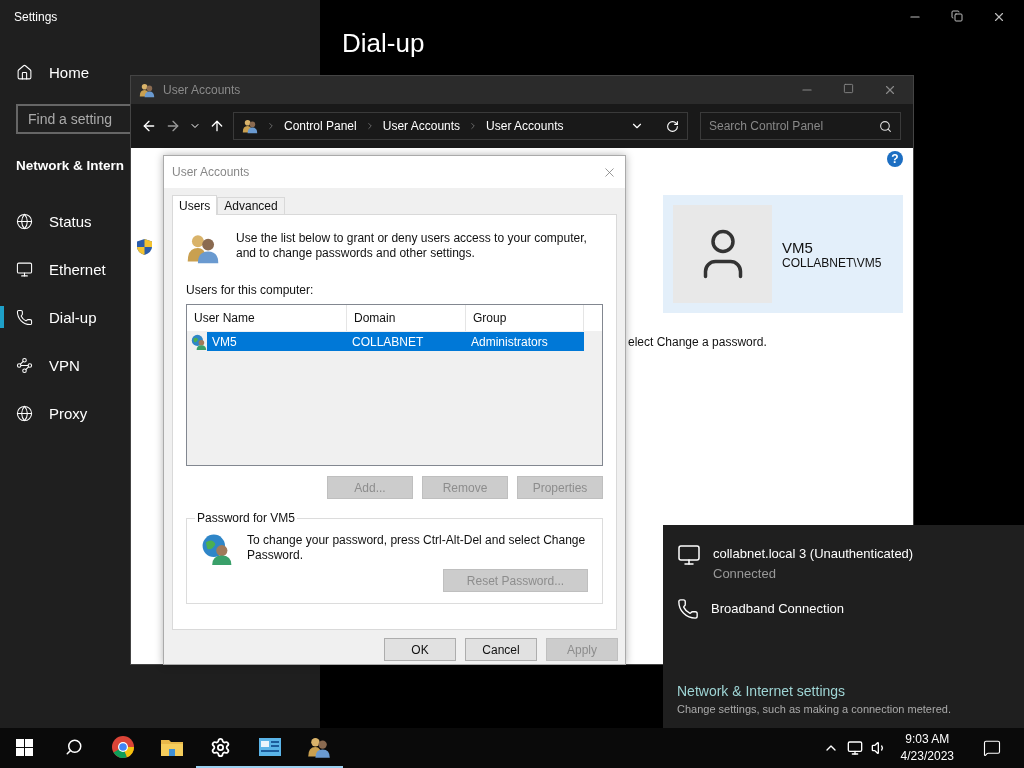 The height and width of the screenshot is (768, 1024). What do you see at coordinates (73, 119) in the screenshot?
I see `search-field: Find a setting` at bounding box center [73, 119].